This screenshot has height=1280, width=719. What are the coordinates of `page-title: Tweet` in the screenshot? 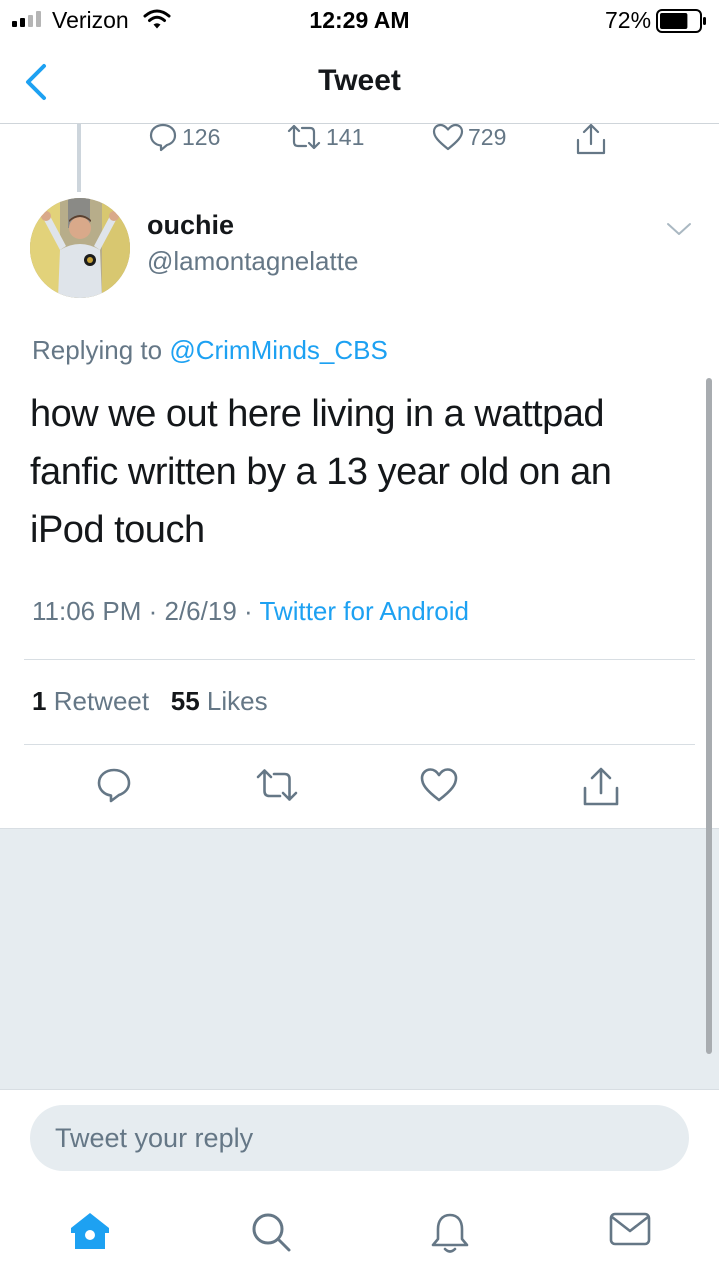 It's located at (359, 80).